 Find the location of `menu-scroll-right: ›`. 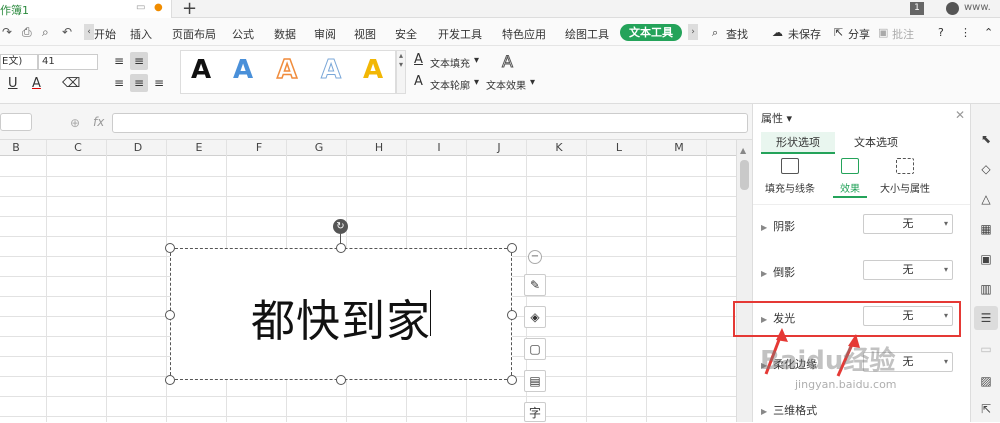

menu-scroll-right: › is located at coordinates (693, 32).